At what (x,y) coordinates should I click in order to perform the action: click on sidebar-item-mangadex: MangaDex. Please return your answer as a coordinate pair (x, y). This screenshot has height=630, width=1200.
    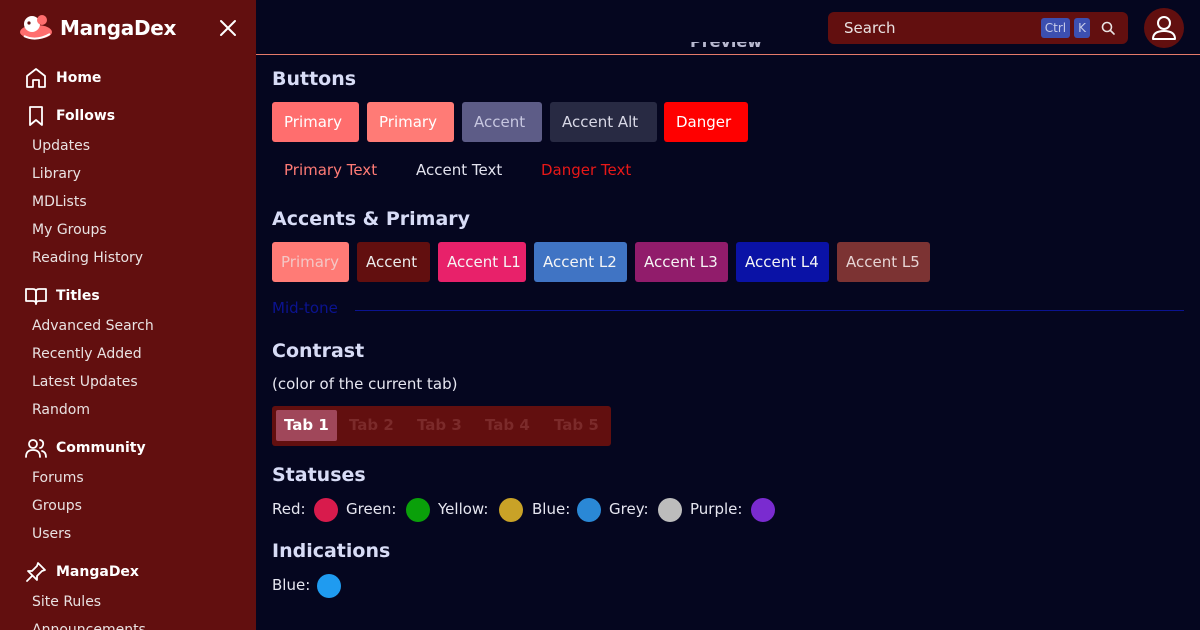
    Looking at the image, I should click on (81, 572).